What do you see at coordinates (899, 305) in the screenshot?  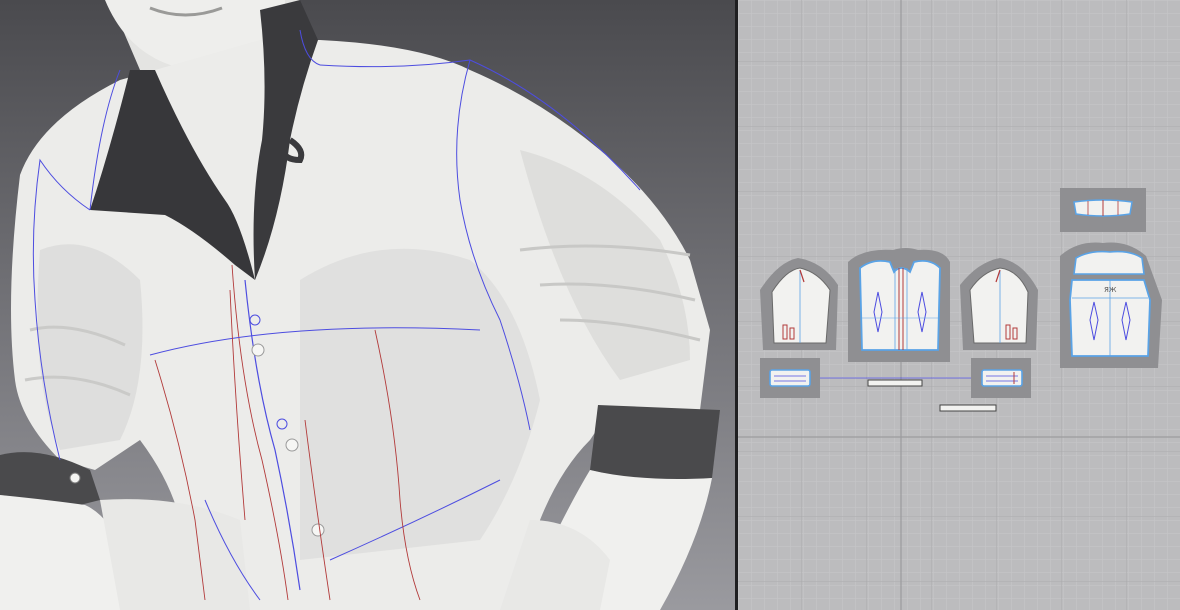 I see `front-piece-icon` at bounding box center [899, 305].